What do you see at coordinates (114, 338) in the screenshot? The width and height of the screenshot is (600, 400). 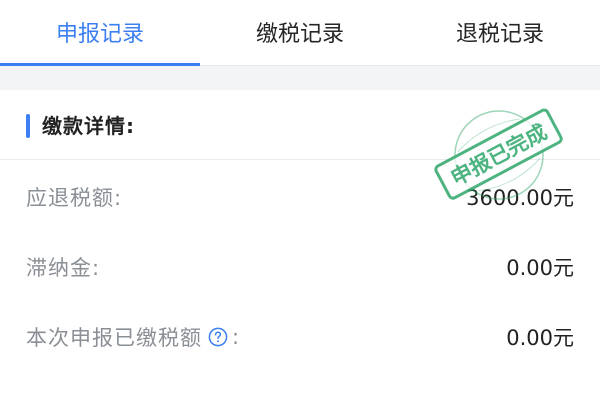 I see `detail-label-text: 本次申报已缴税额` at bounding box center [114, 338].